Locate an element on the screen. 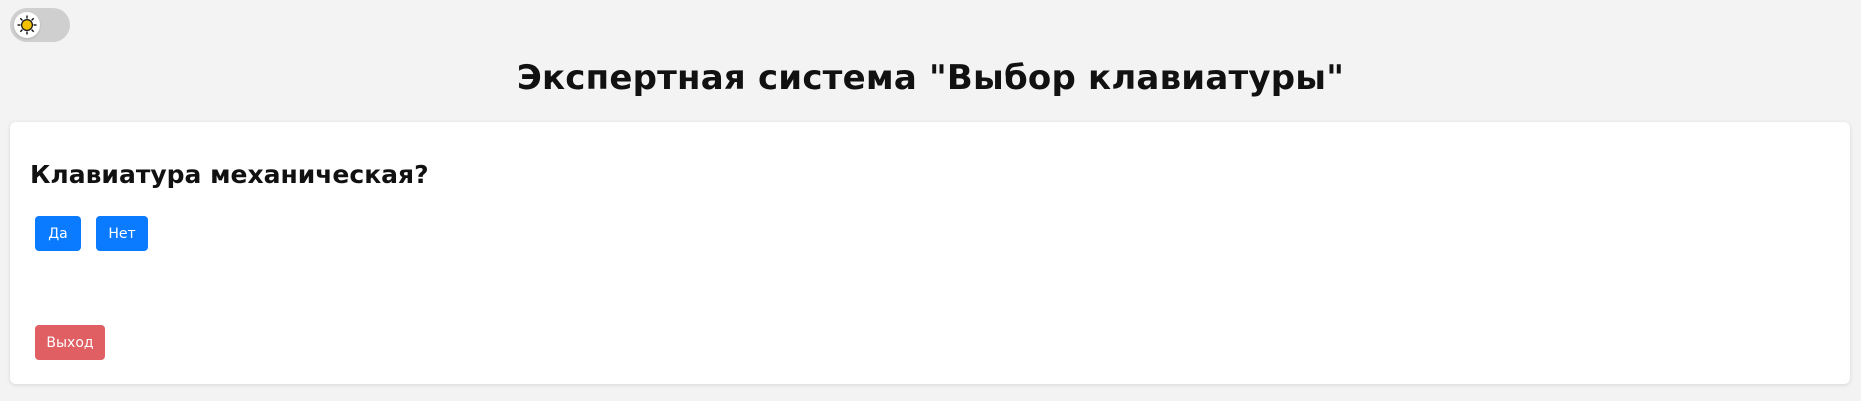 The width and height of the screenshot is (1861, 401). sun-icon is located at coordinates (27, 25).